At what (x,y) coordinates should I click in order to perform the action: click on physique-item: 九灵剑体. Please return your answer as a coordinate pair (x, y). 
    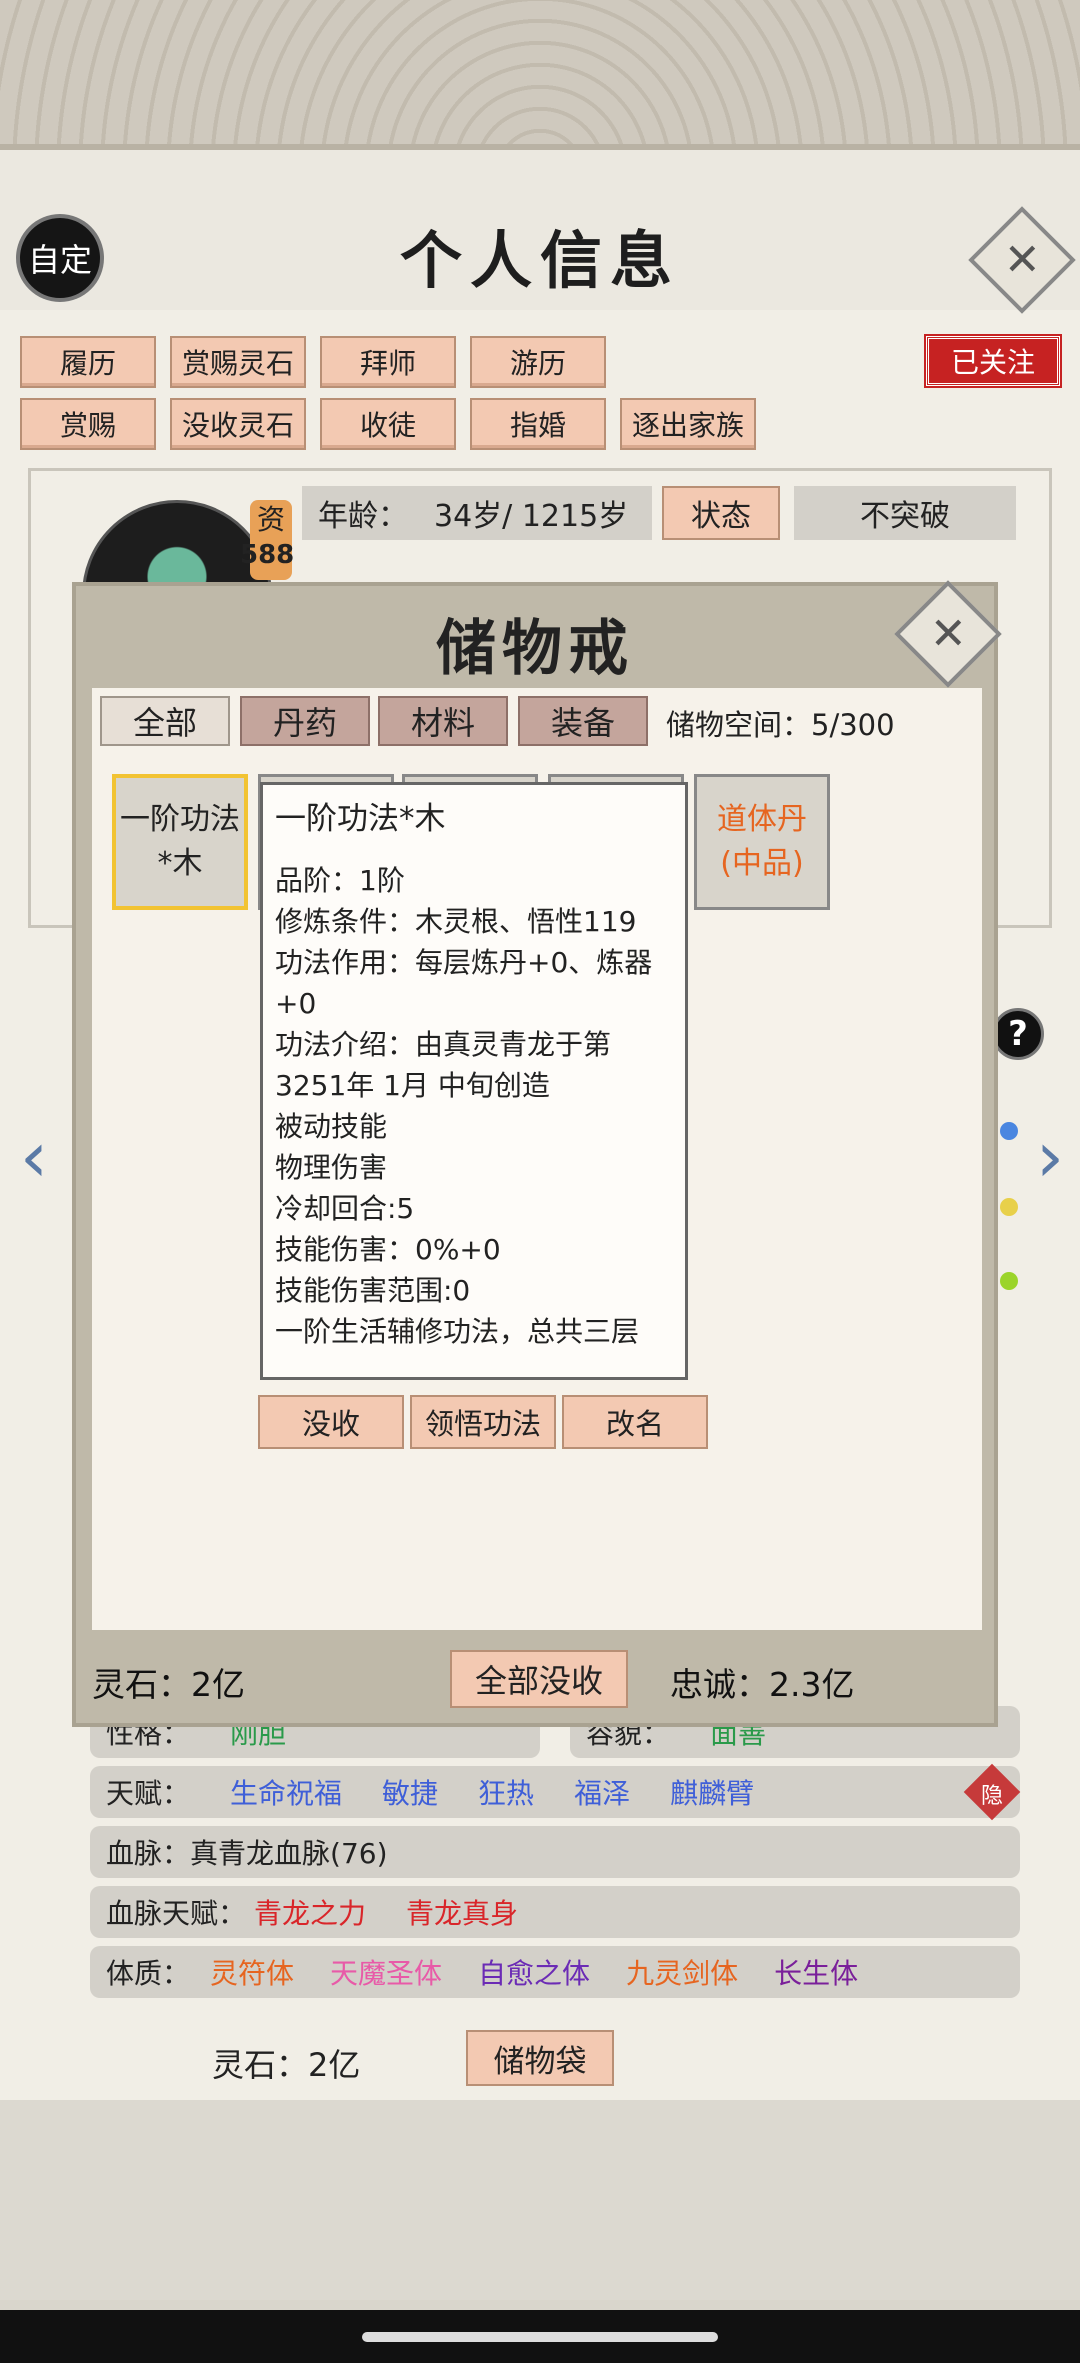
    Looking at the image, I should click on (682, 1972).